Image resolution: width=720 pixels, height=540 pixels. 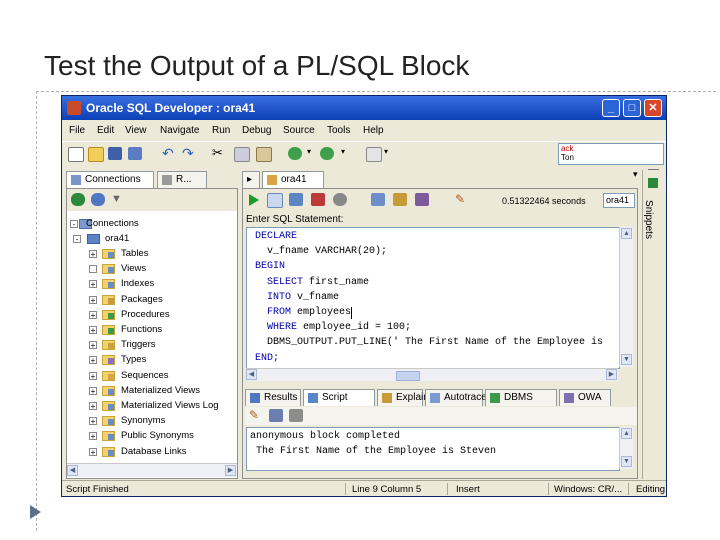 I want to click on title-bar: Oracle SQL Developer : ora41 _ □ ✕, so click(x=364, y=108).